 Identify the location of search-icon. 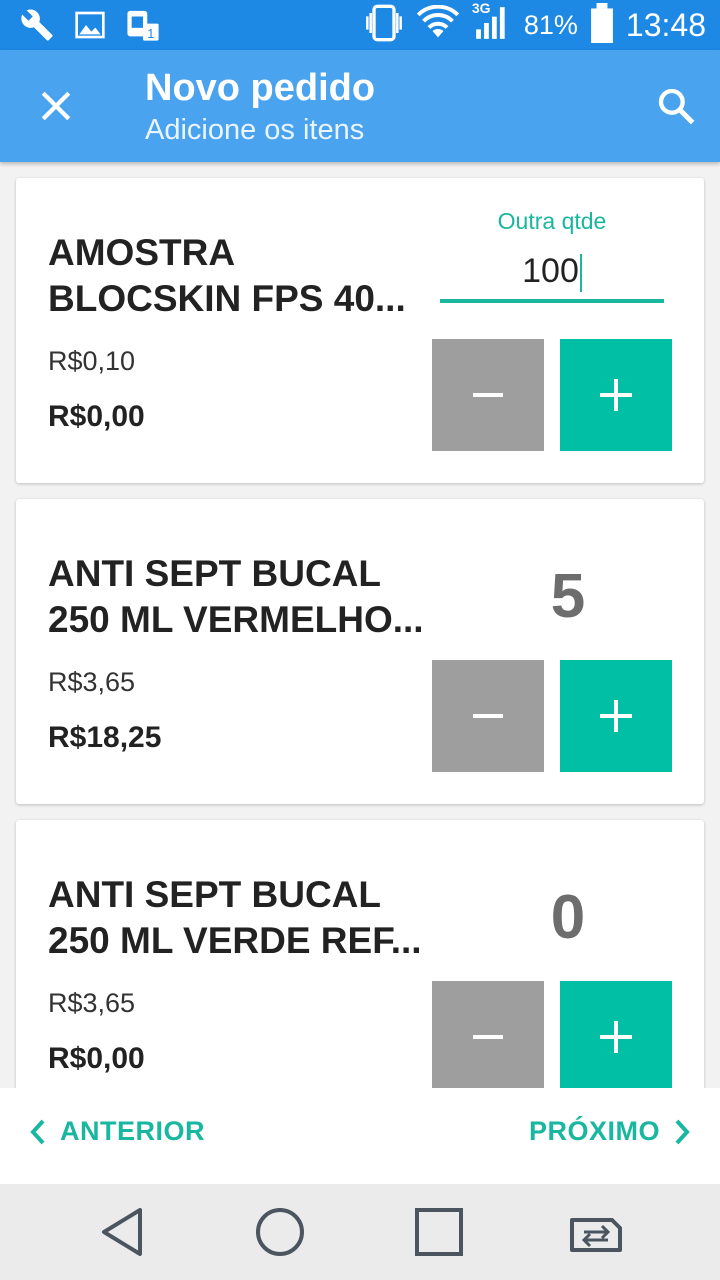
(676, 106).